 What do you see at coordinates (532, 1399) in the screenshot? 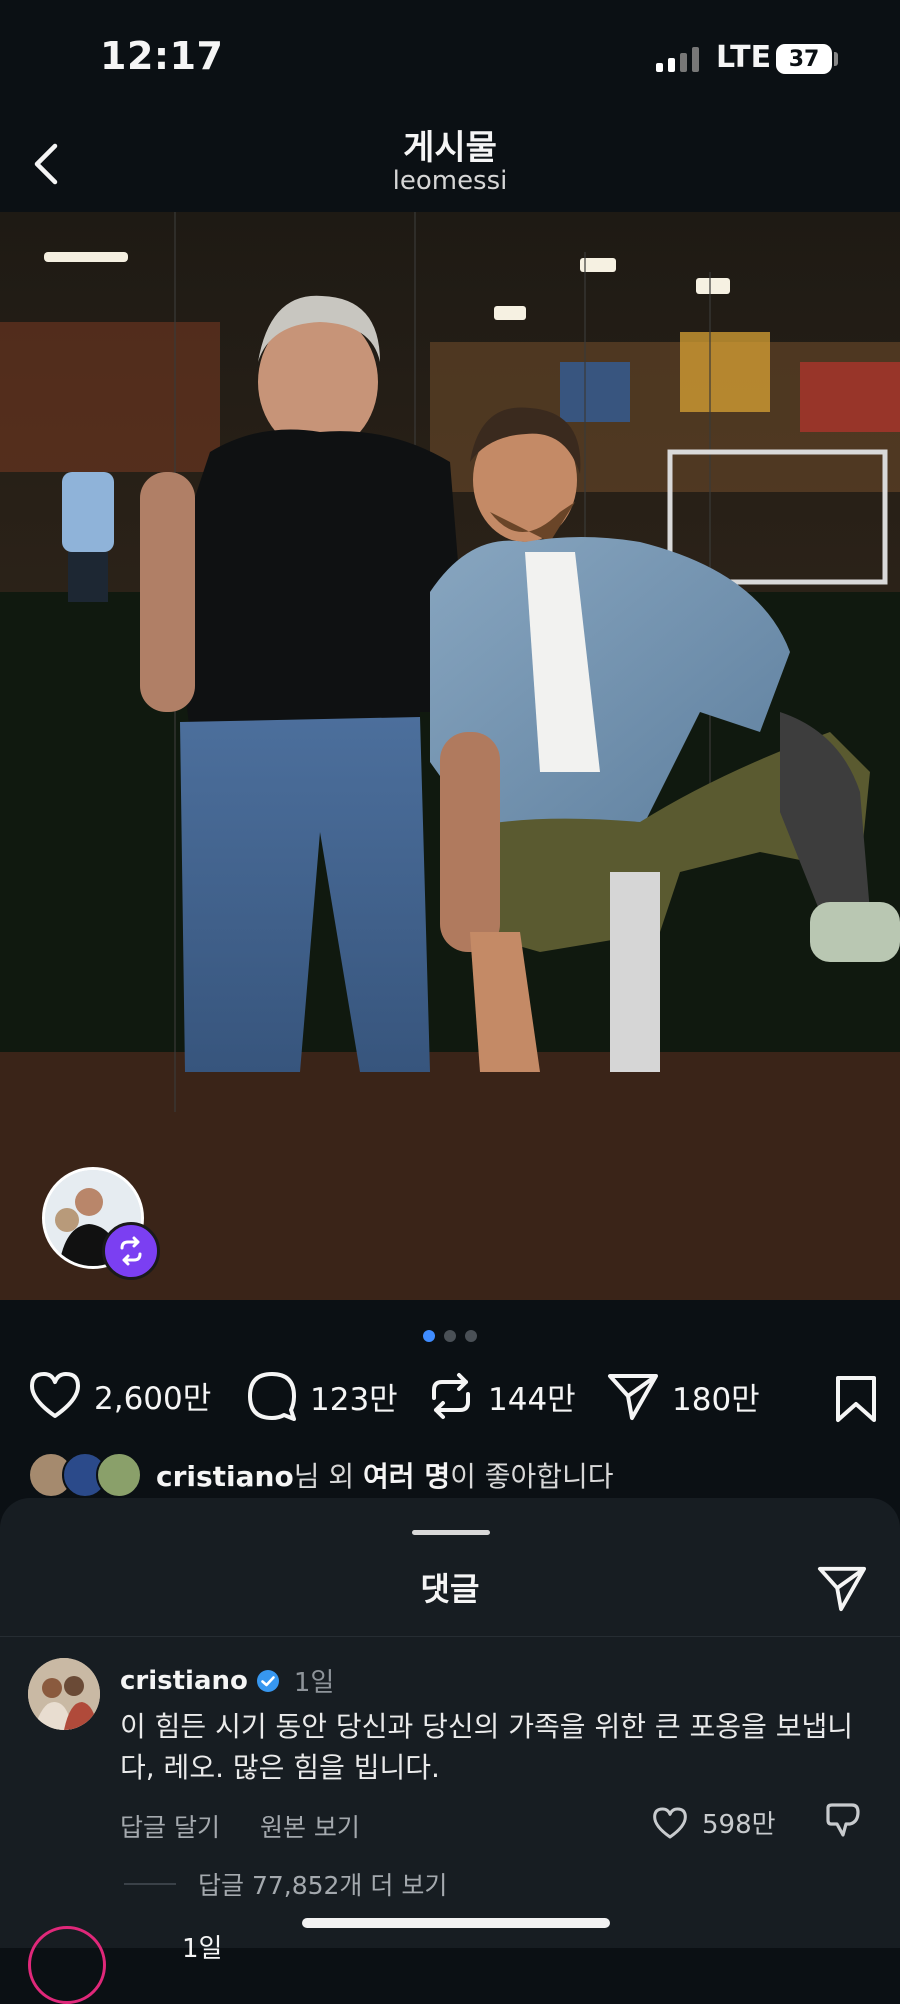
I see `repost-count: 144만` at bounding box center [532, 1399].